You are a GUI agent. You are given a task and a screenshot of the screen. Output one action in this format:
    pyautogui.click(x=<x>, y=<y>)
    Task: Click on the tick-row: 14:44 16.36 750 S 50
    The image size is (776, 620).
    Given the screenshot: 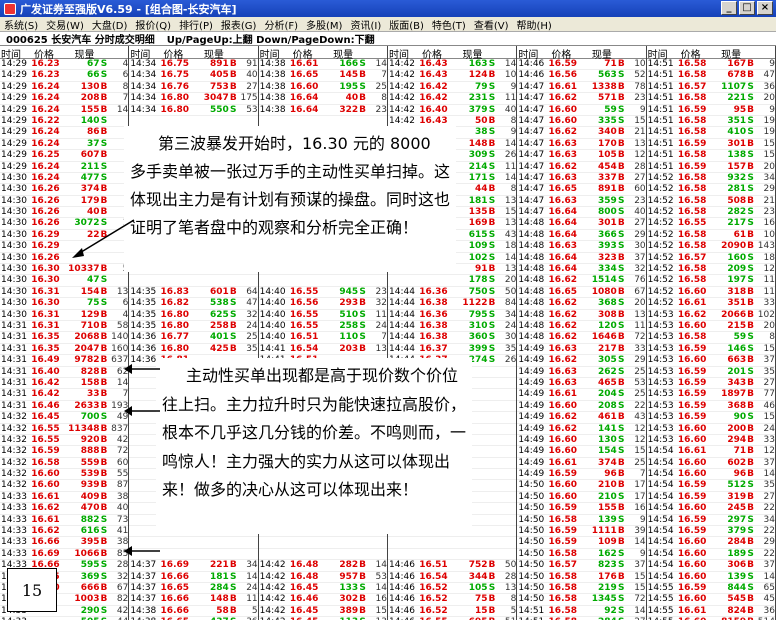 What is the action you would take?
    pyautogui.click(x=452, y=293)
    